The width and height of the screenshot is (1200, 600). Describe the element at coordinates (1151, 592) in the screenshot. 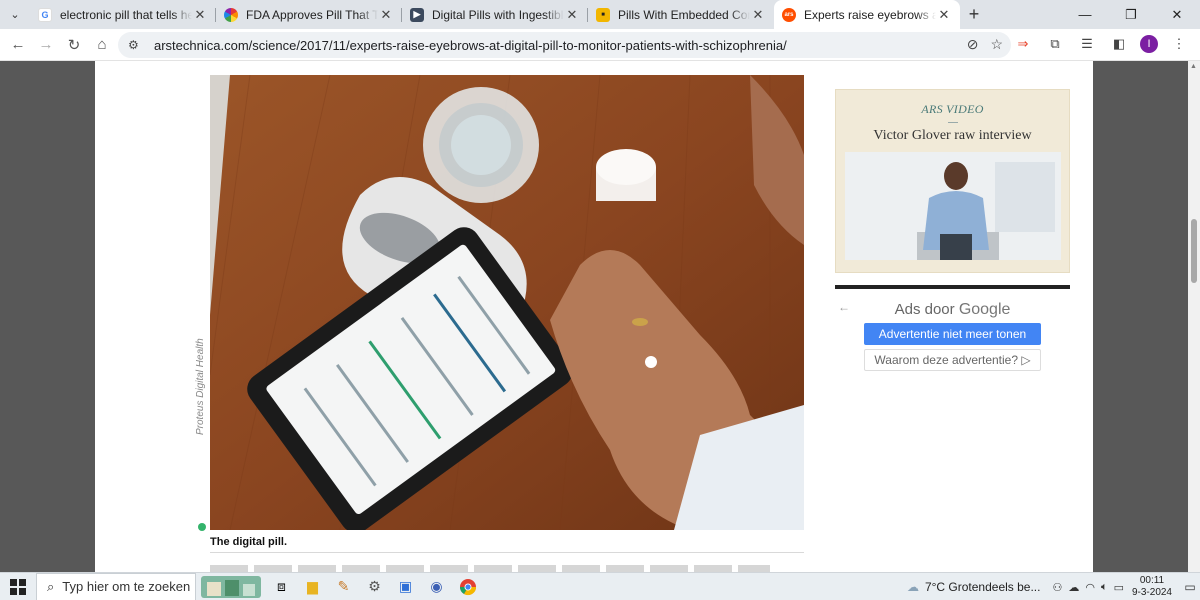

I see `clock-date: 9-3-2024` at that location.